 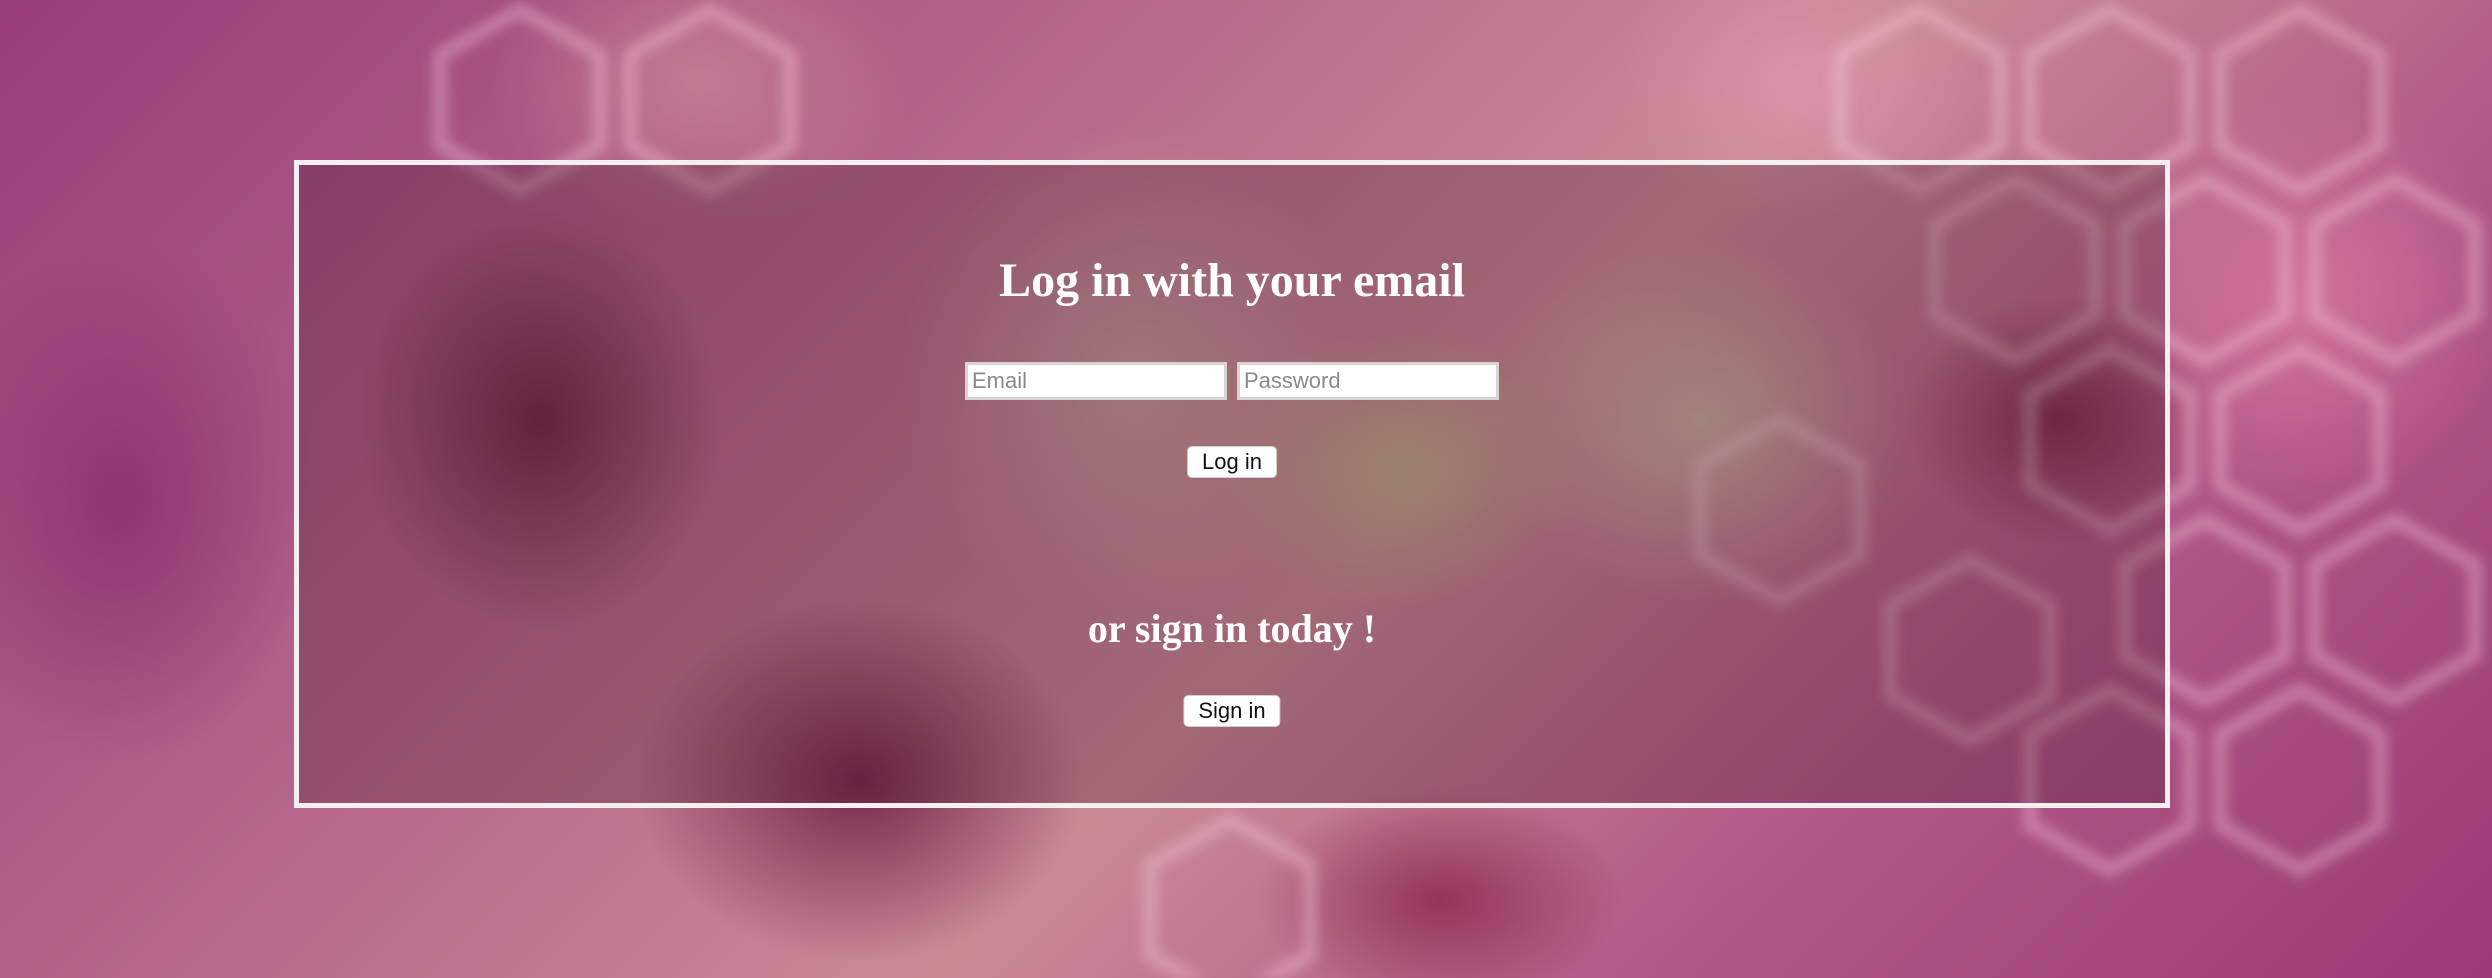 I want to click on signin-button: Sign in, so click(x=1232, y=711).